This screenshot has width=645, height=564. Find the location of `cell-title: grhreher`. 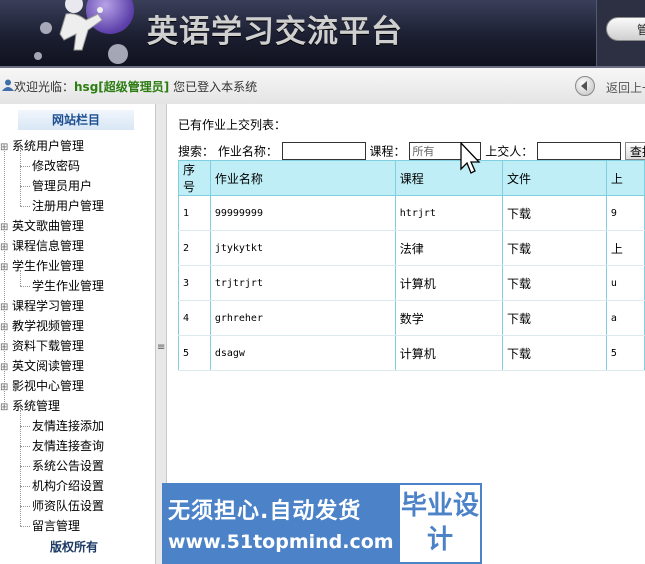

cell-title: grhreher is located at coordinates (302, 318).